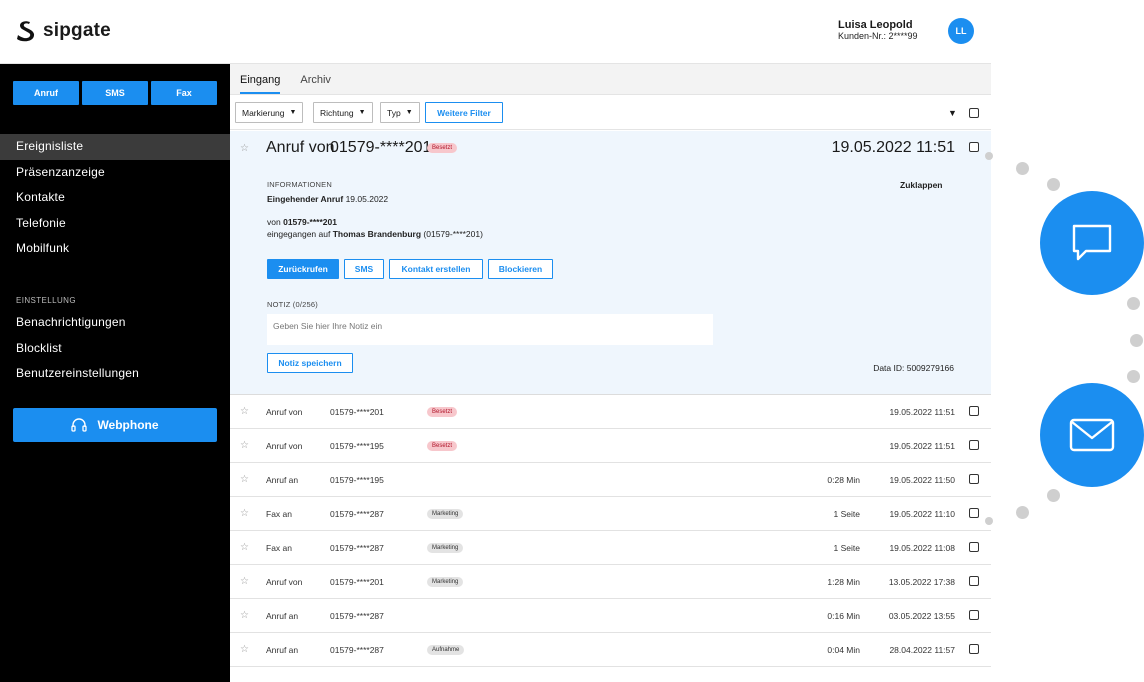  What do you see at coordinates (610, 79) in the screenshot?
I see `tab-bar: Eingang Archiv` at bounding box center [610, 79].